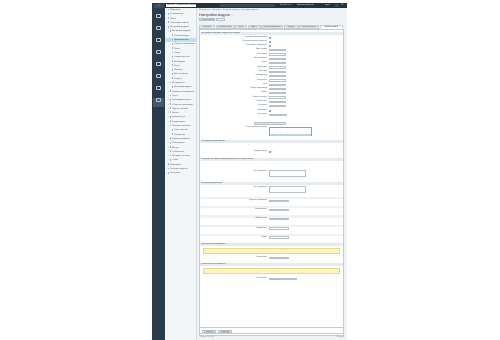  Describe the element at coordinates (220, 19) in the screenshot. I see `module-apply-button: Применить` at that location.